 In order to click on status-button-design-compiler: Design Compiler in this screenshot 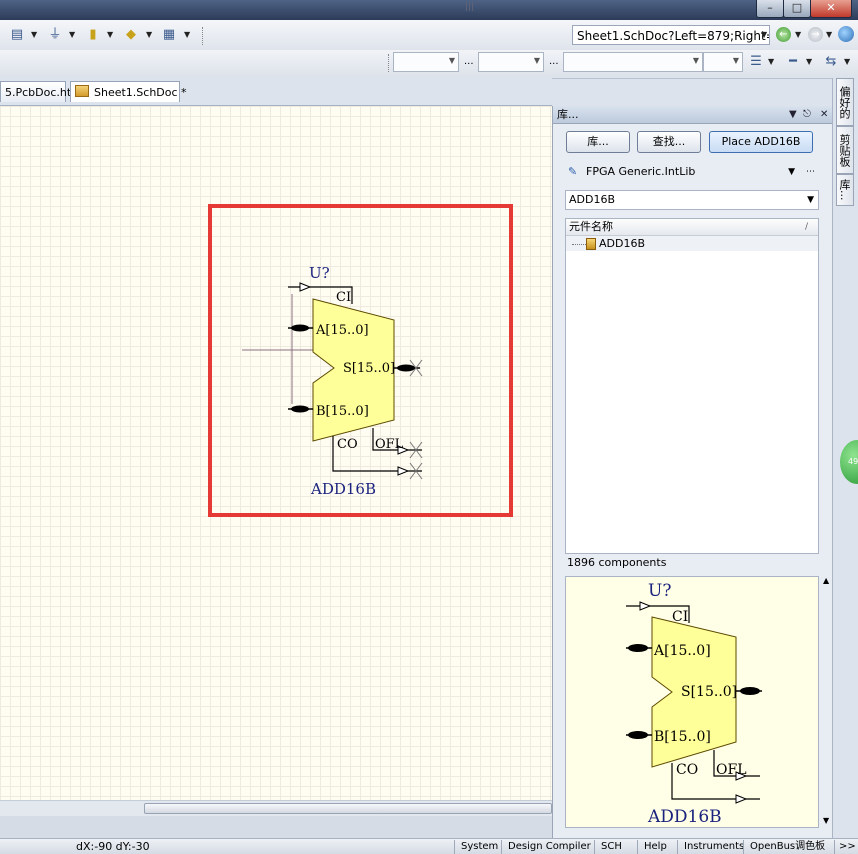, I will do `click(549, 847)`.